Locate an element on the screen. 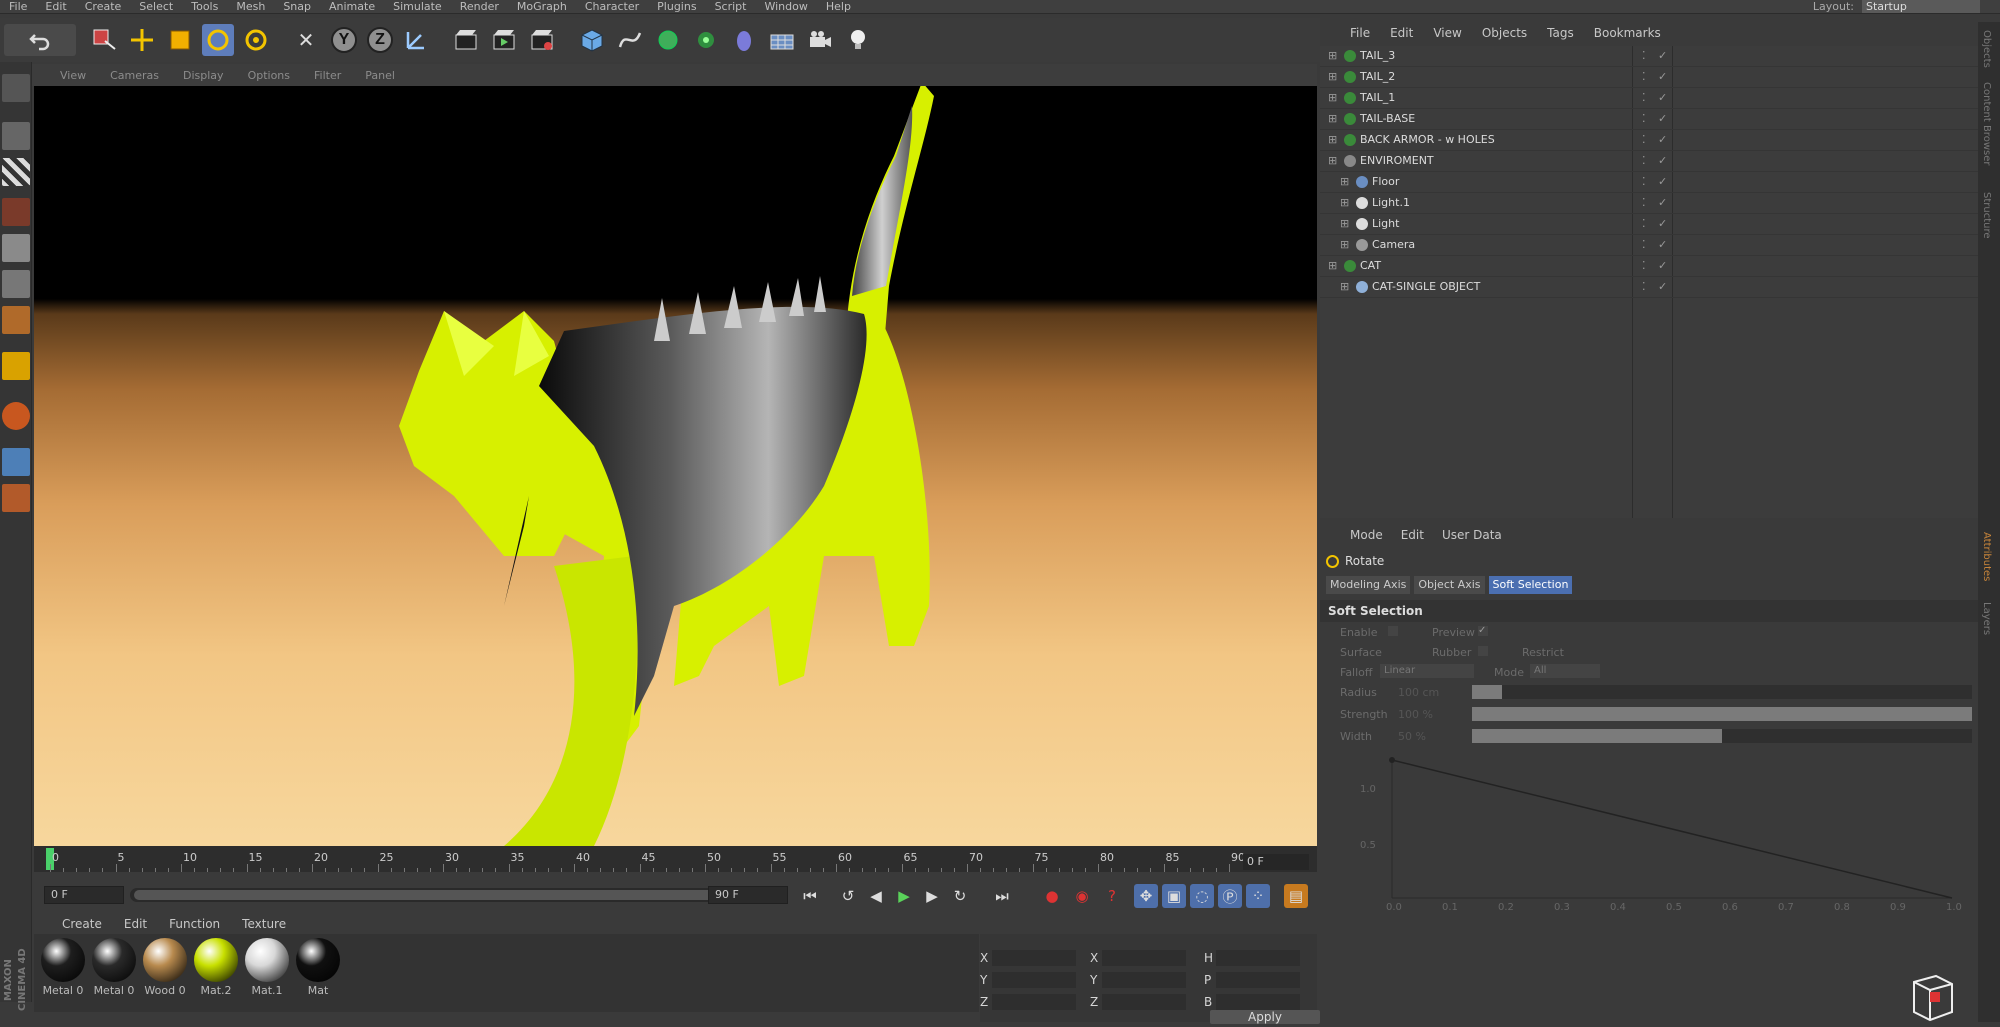  add-array-button is located at coordinates (706, 40).